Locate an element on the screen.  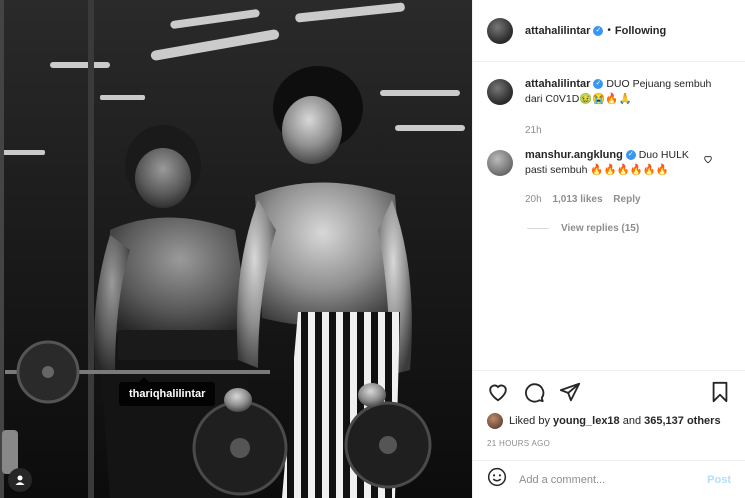
view-replies-button: View replies (15) is located at coordinates (629, 228).